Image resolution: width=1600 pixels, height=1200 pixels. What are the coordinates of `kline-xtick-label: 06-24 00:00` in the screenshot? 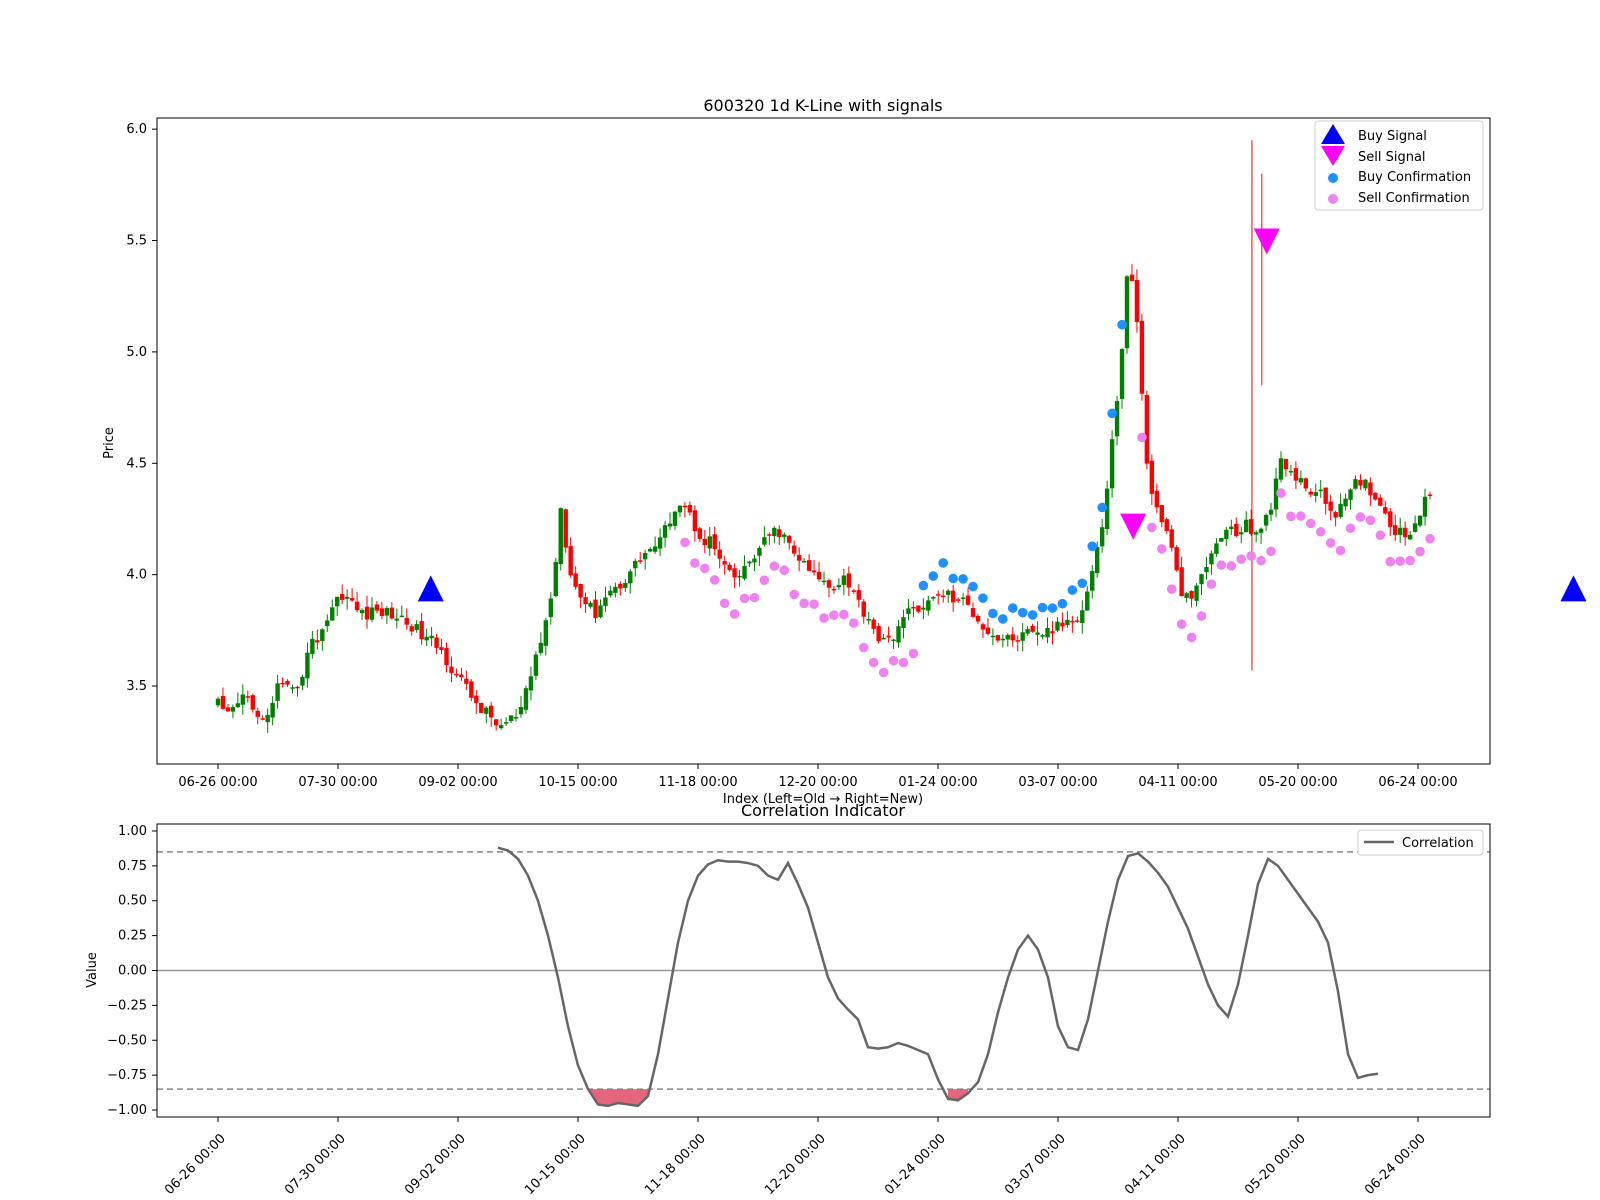 It's located at (1417, 782).